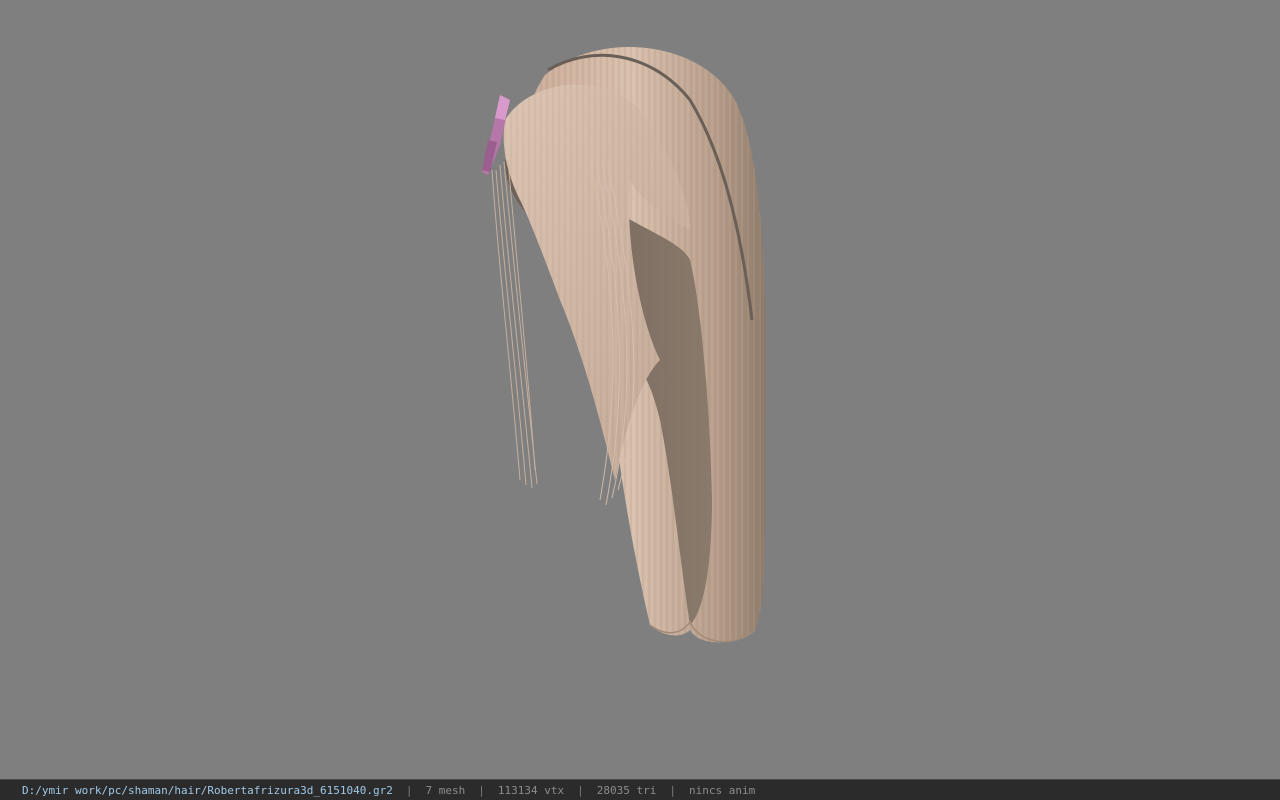 The height and width of the screenshot is (800, 1280). Describe the element at coordinates (531, 790) in the screenshot. I see `vertex-count-label: 113134 vtx` at that location.